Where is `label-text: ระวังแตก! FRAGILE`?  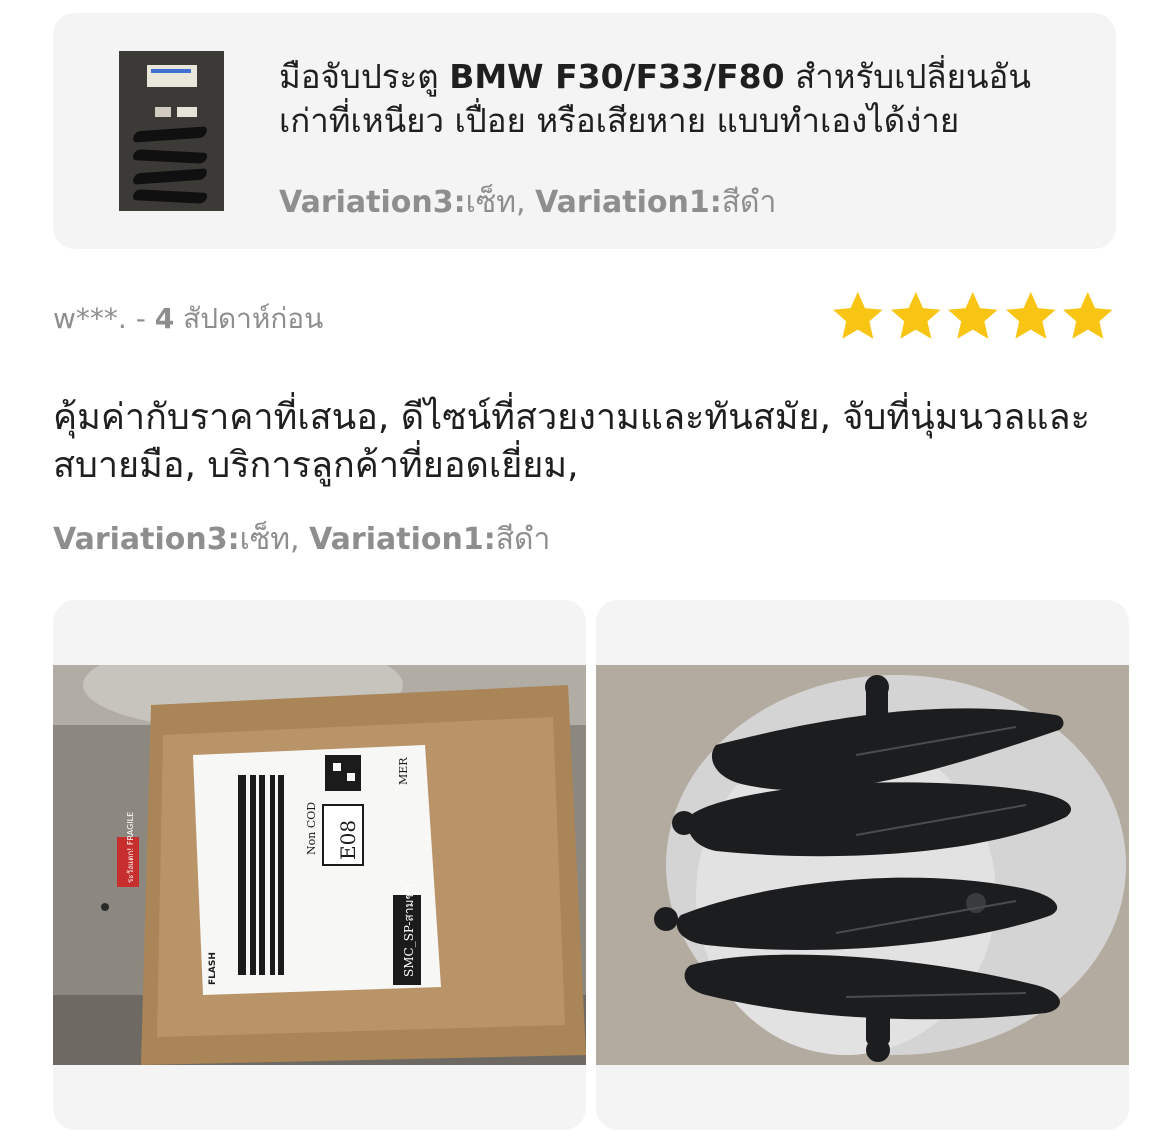
label-text: ระวังแตก! FRAGILE is located at coordinates (130, 847).